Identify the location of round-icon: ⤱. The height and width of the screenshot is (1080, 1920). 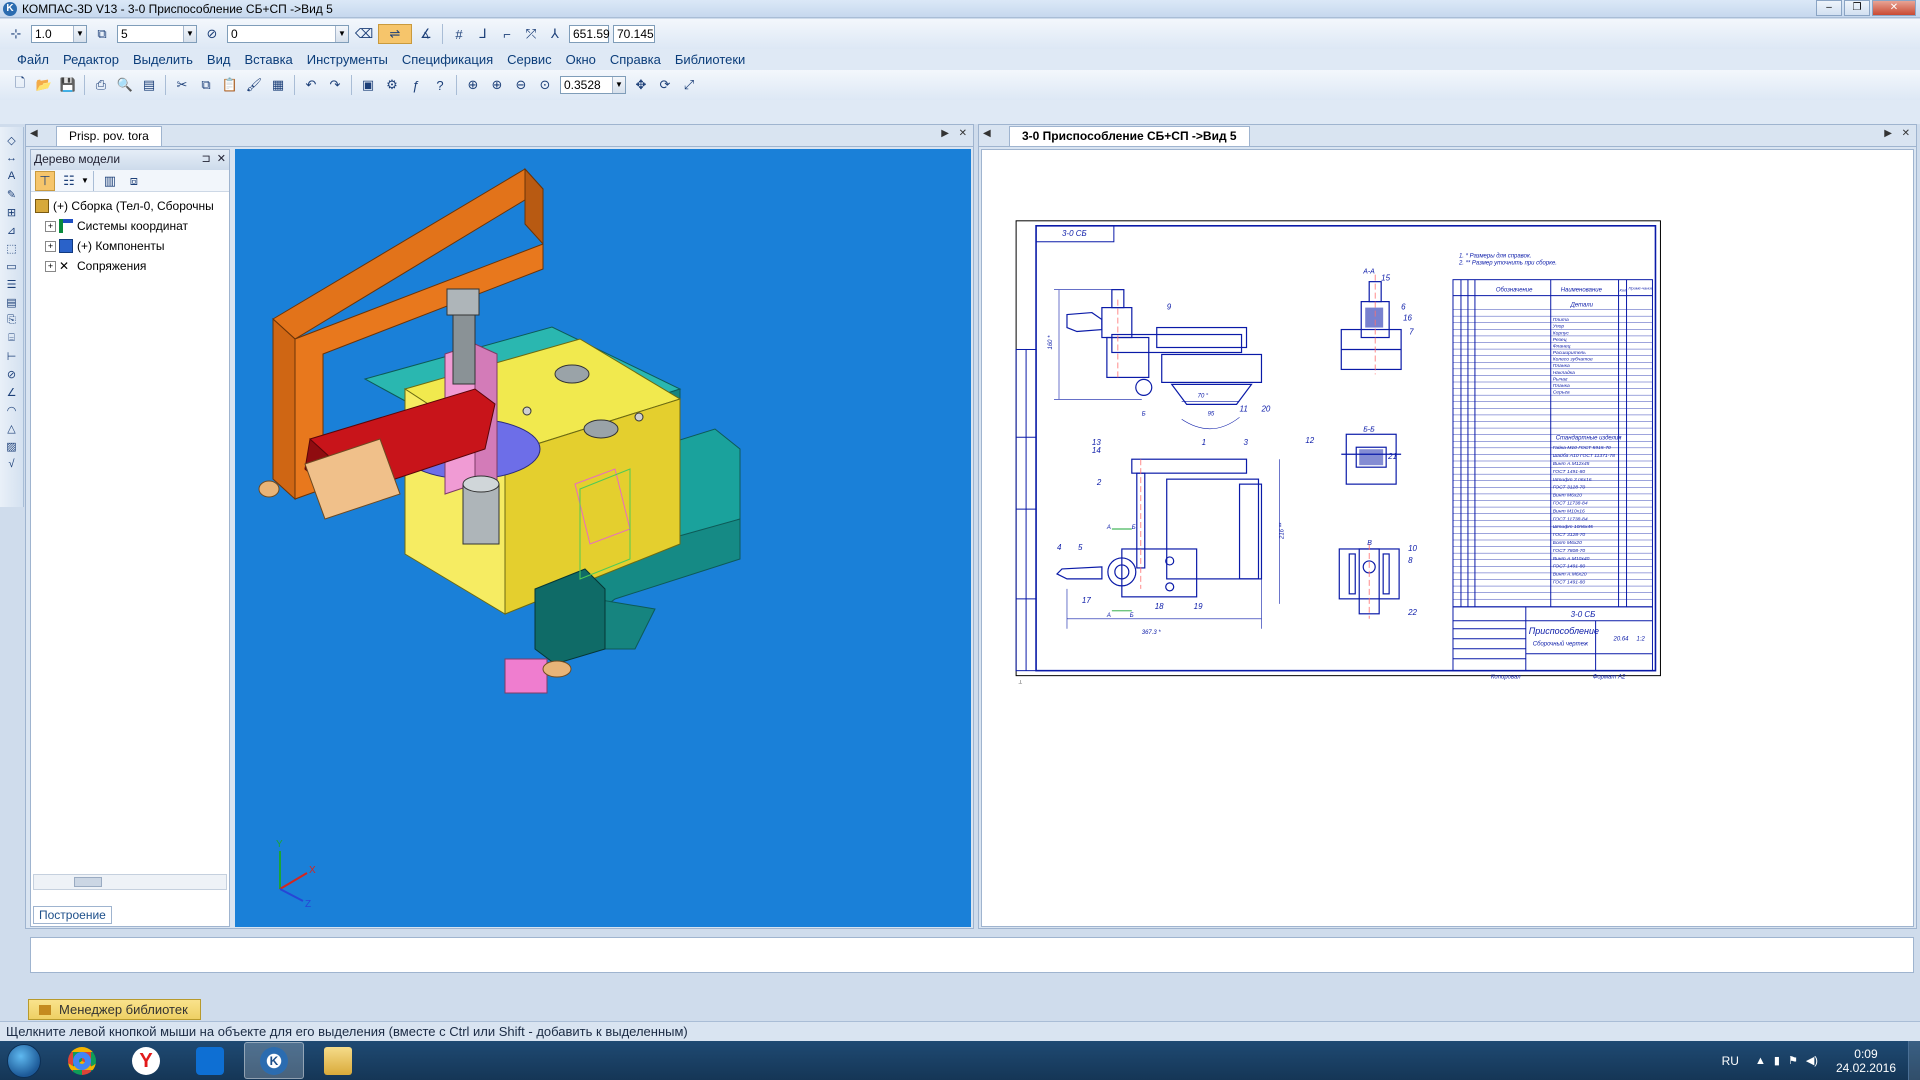
(531, 34).